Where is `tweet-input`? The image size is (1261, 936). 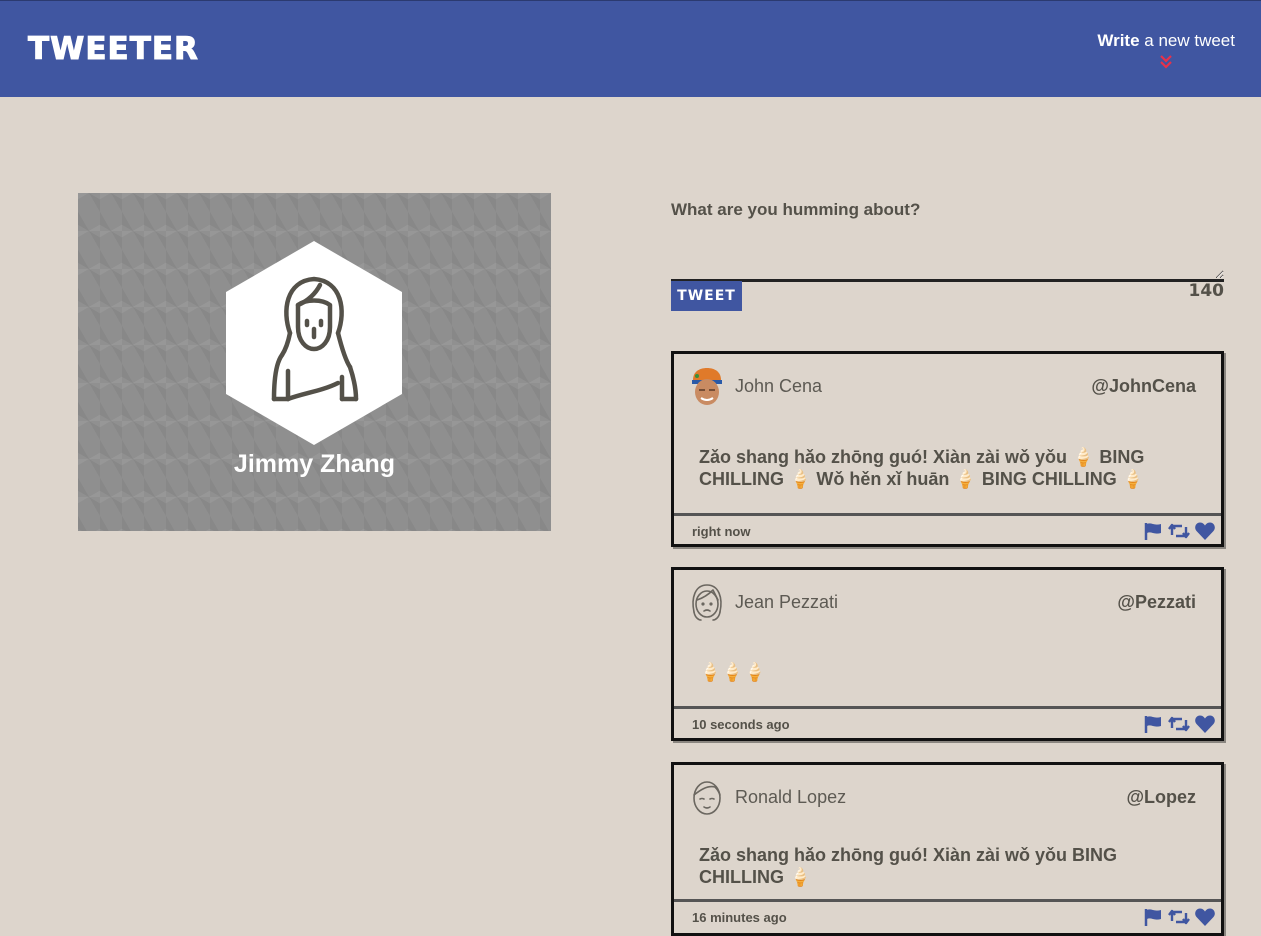 tweet-input is located at coordinates (947, 255).